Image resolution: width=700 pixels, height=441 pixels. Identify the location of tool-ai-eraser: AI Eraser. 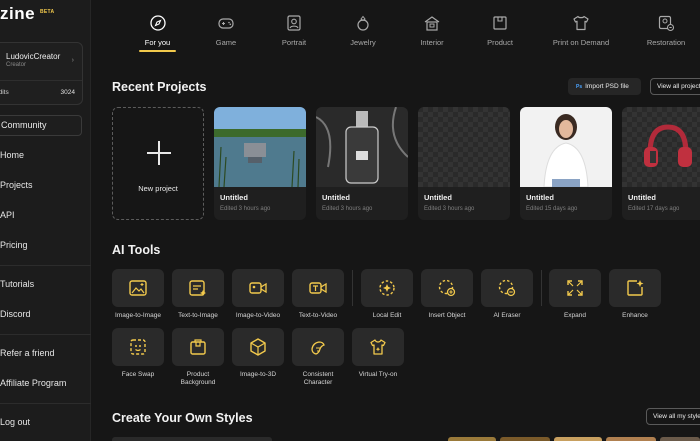
(507, 294).